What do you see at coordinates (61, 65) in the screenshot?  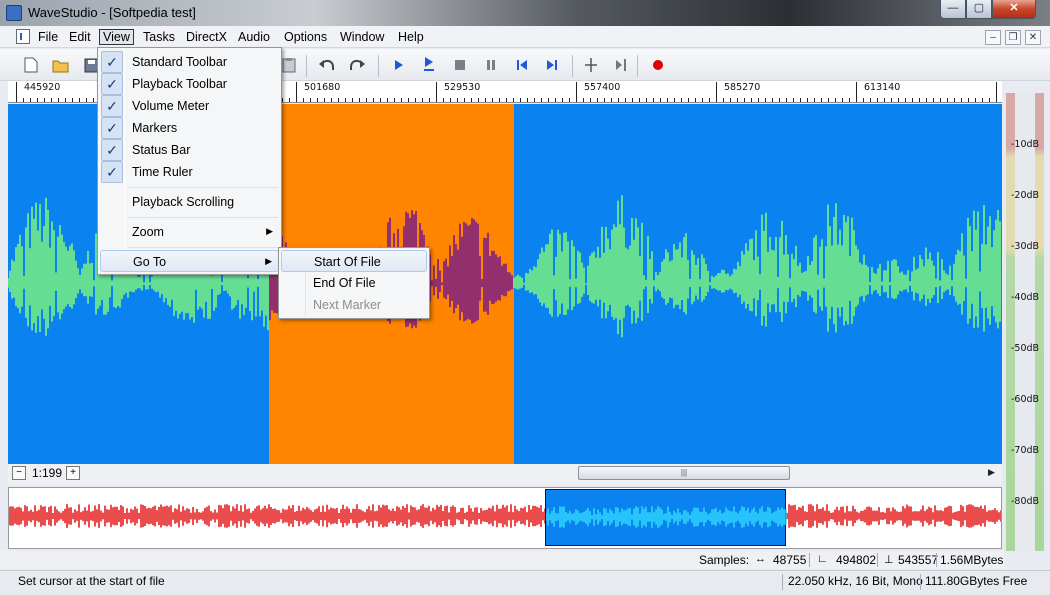 I see `open-icon` at bounding box center [61, 65].